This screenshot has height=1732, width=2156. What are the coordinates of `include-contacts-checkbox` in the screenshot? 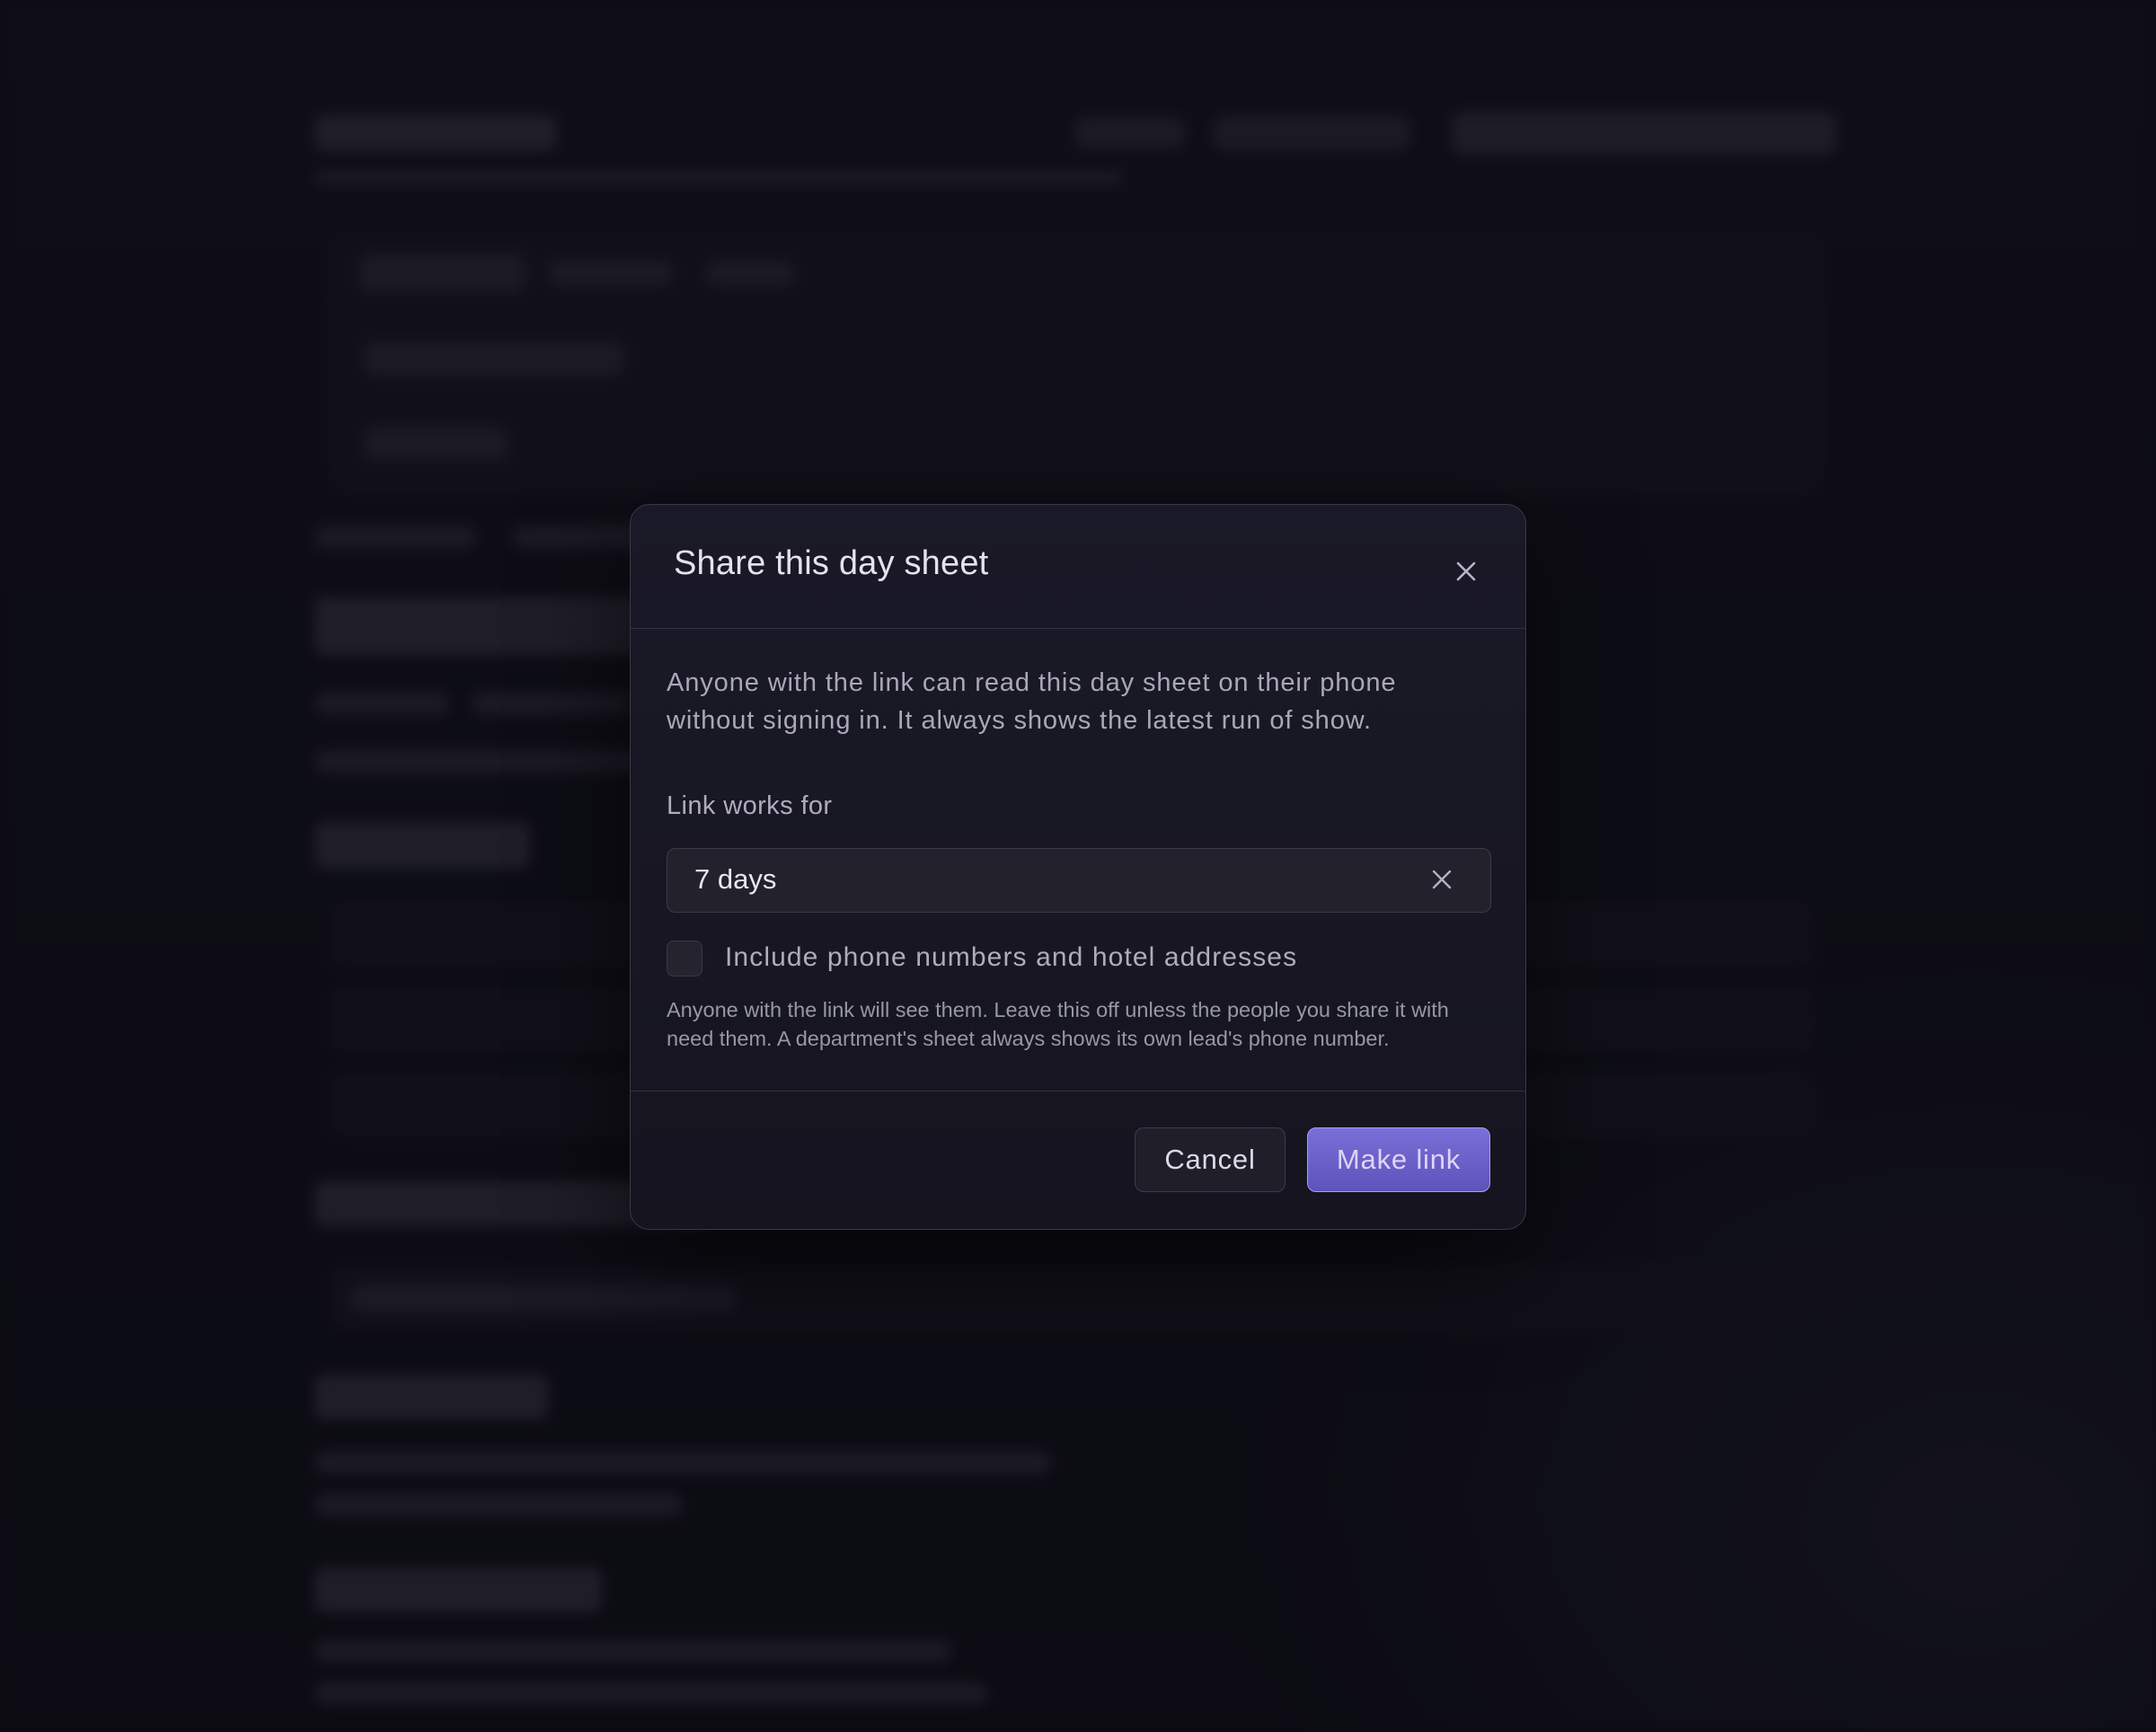 It's located at (684, 958).